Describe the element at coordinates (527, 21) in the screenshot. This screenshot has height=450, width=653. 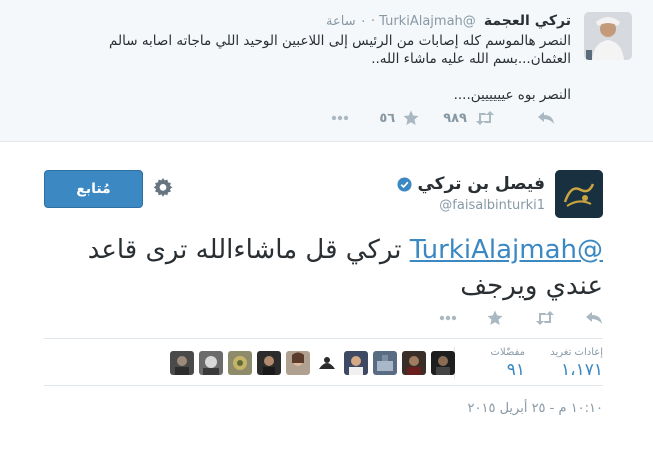
I see `reply-author-name: تركي العجمة` at that location.